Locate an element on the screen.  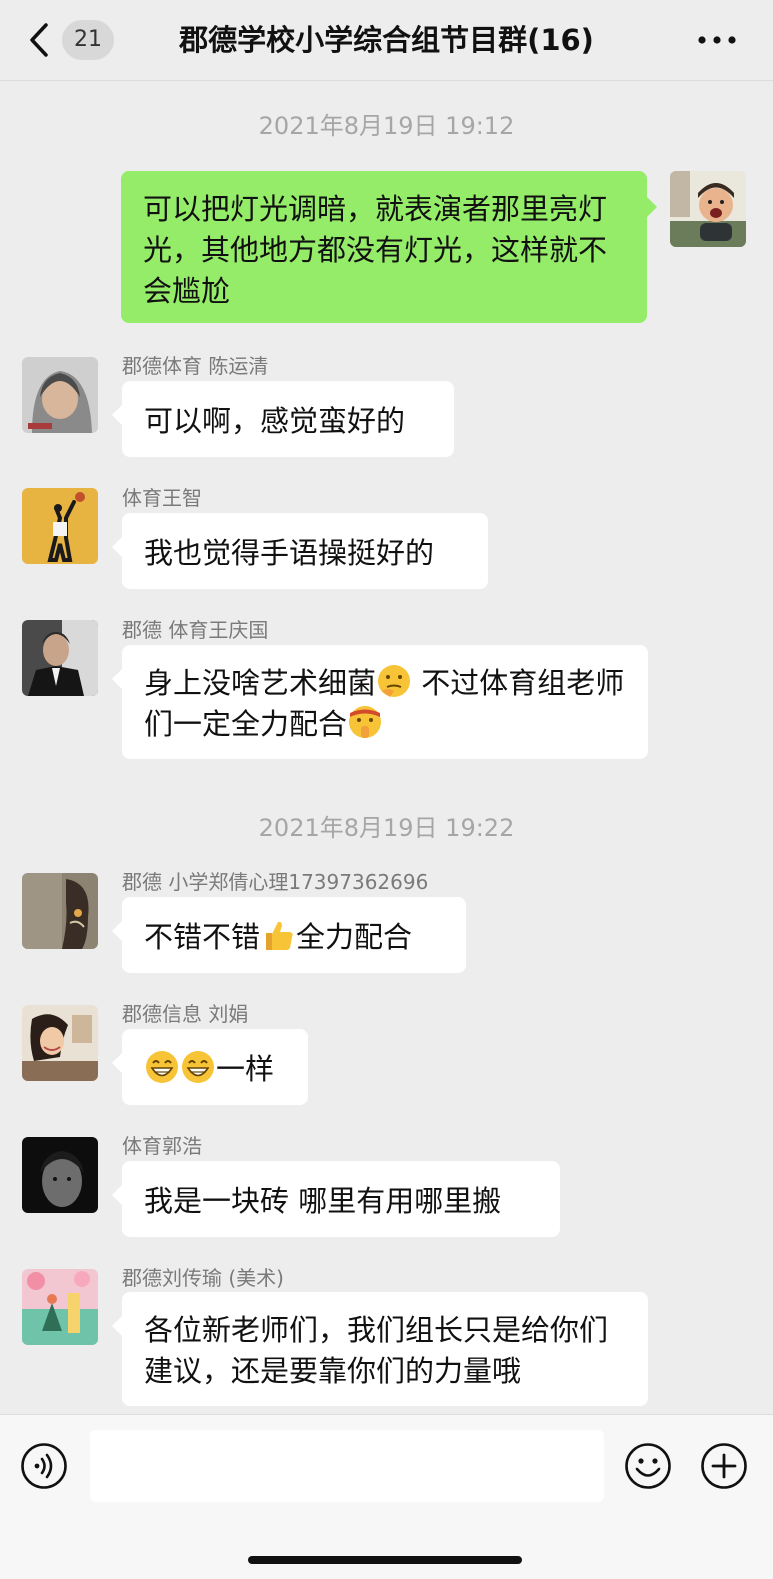
message-text: 身上没啥艺术细菌 is located at coordinates (260, 683).